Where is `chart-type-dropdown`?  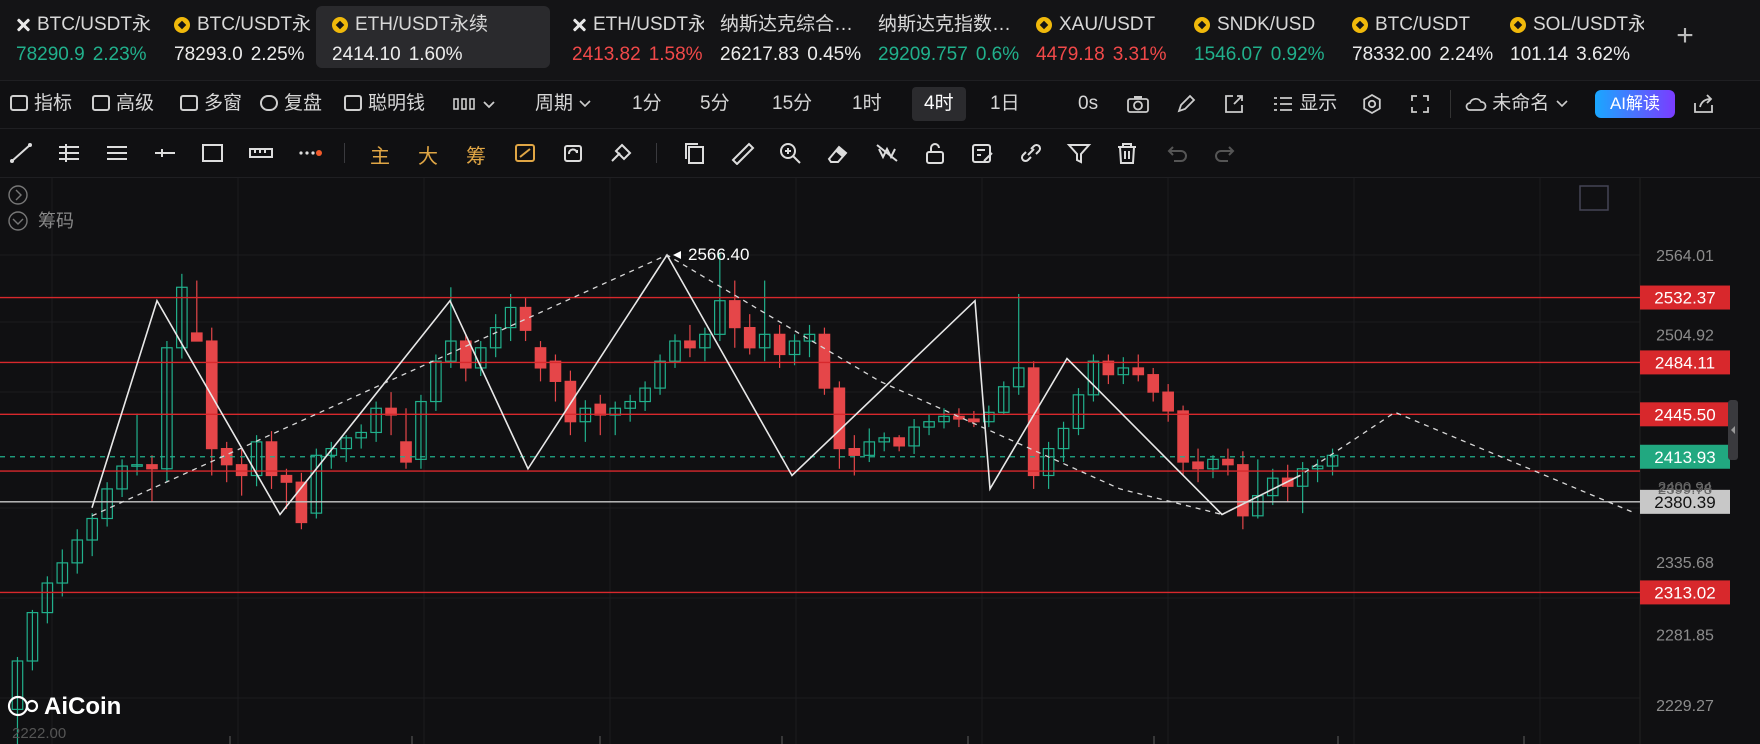
chart-type-dropdown is located at coordinates (475, 104).